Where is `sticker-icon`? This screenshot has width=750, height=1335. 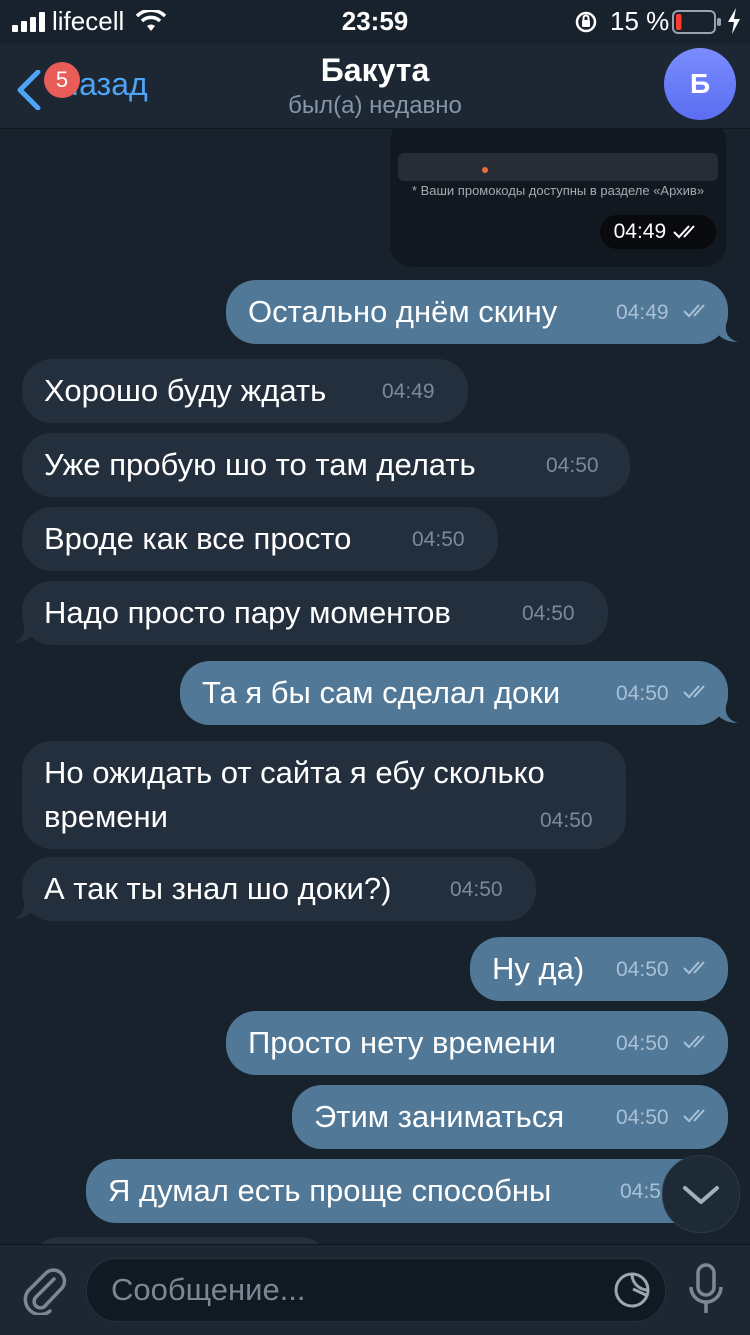 sticker-icon is located at coordinates (632, 1290).